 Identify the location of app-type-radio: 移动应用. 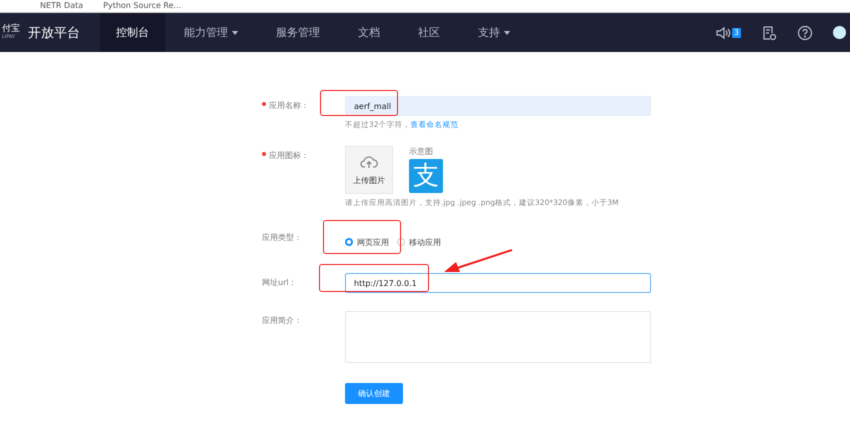
(419, 242).